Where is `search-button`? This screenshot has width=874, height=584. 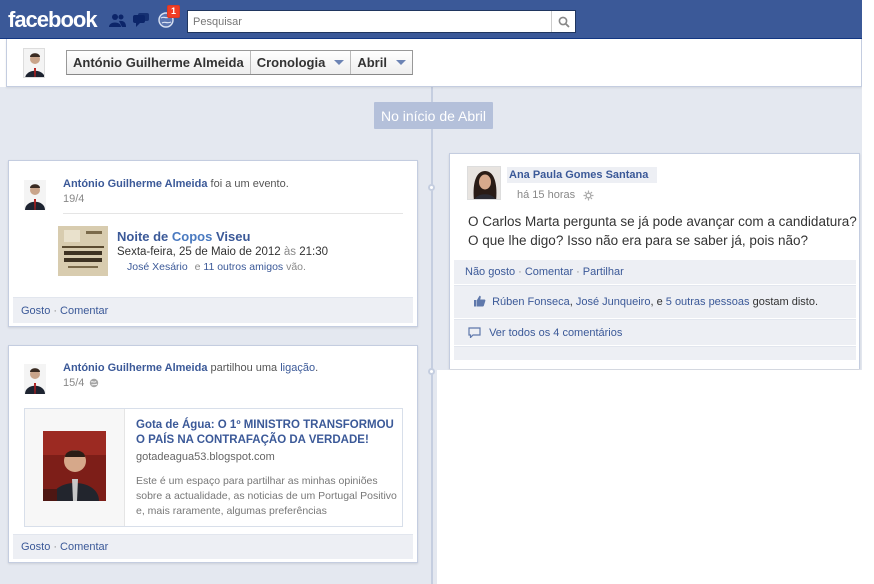
search-button is located at coordinates (563, 21).